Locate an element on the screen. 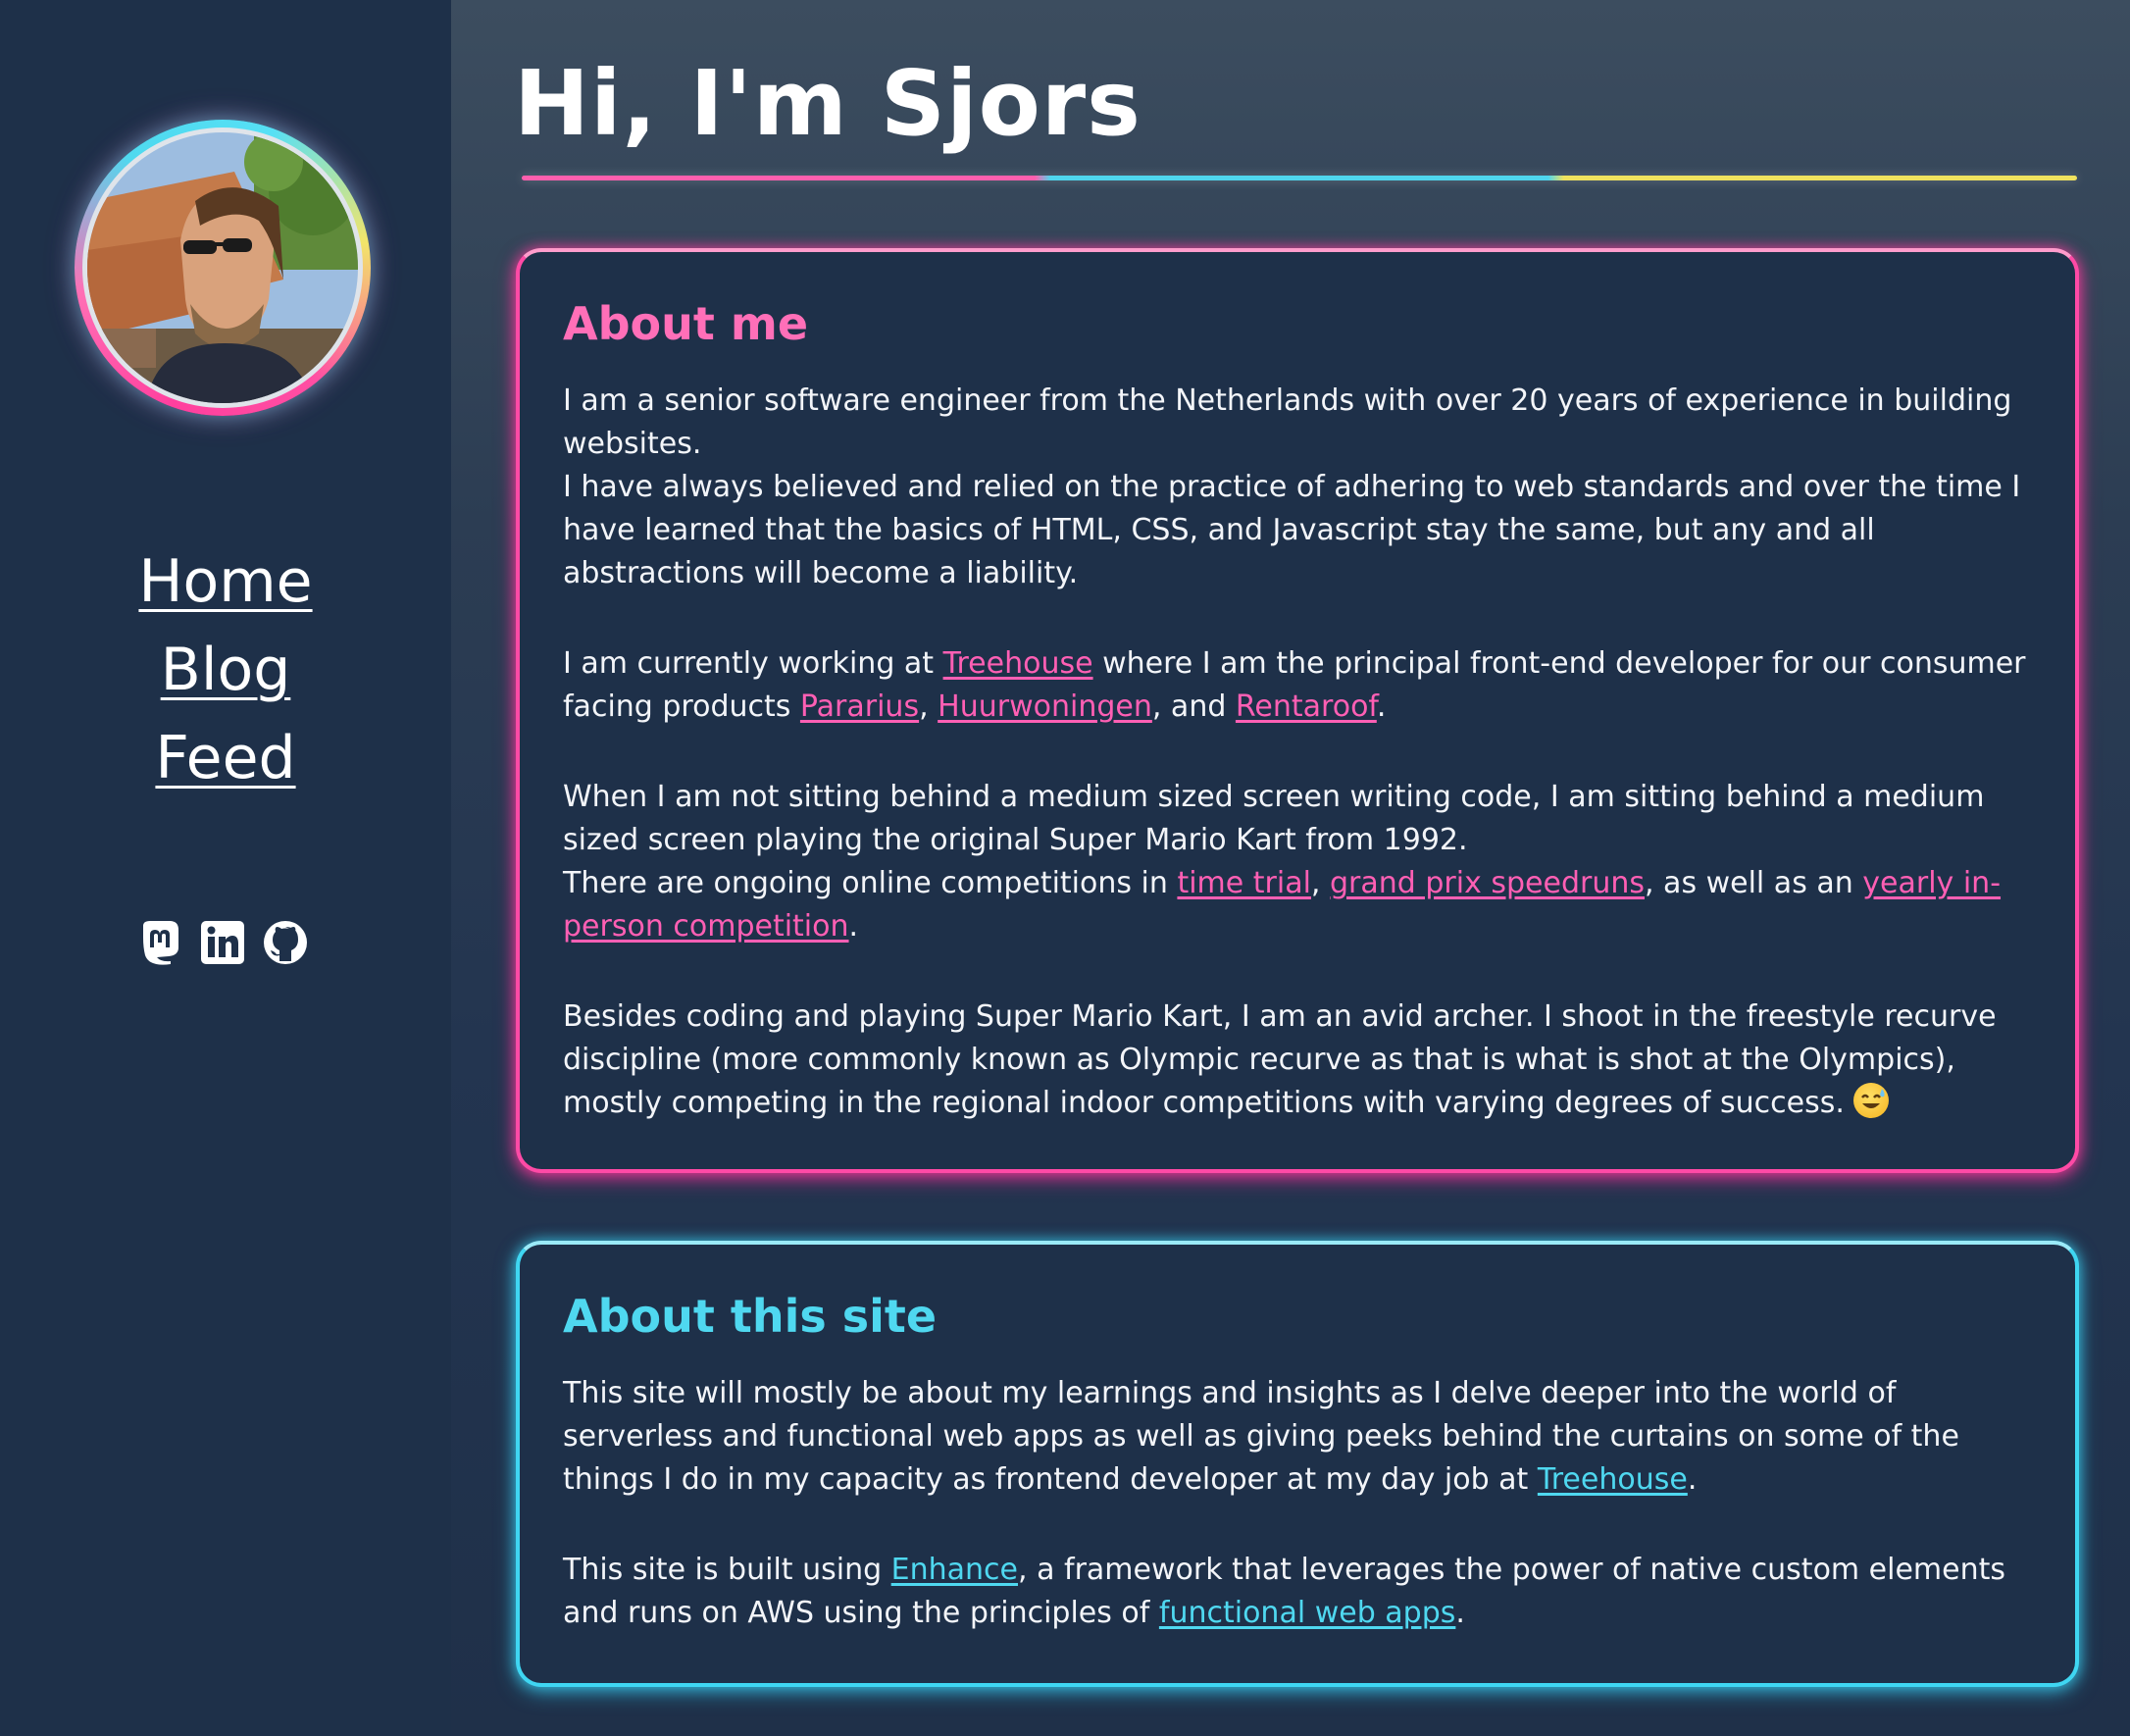  page-title: Hi, I'm Sjors is located at coordinates (827, 104).